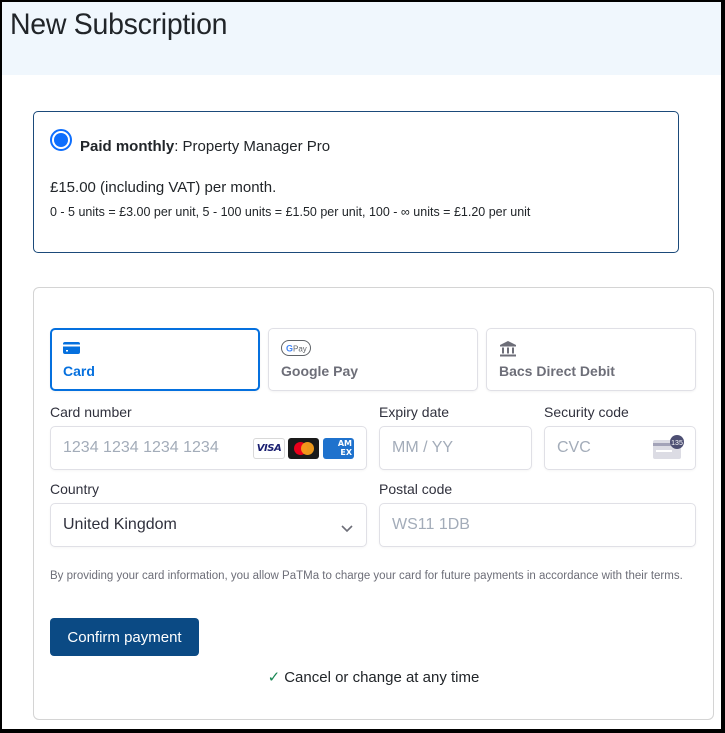 Image resolution: width=725 pixels, height=733 pixels. Describe the element at coordinates (423, 447) in the screenshot. I see `expiry-date-placeholder: MM / YY` at that location.